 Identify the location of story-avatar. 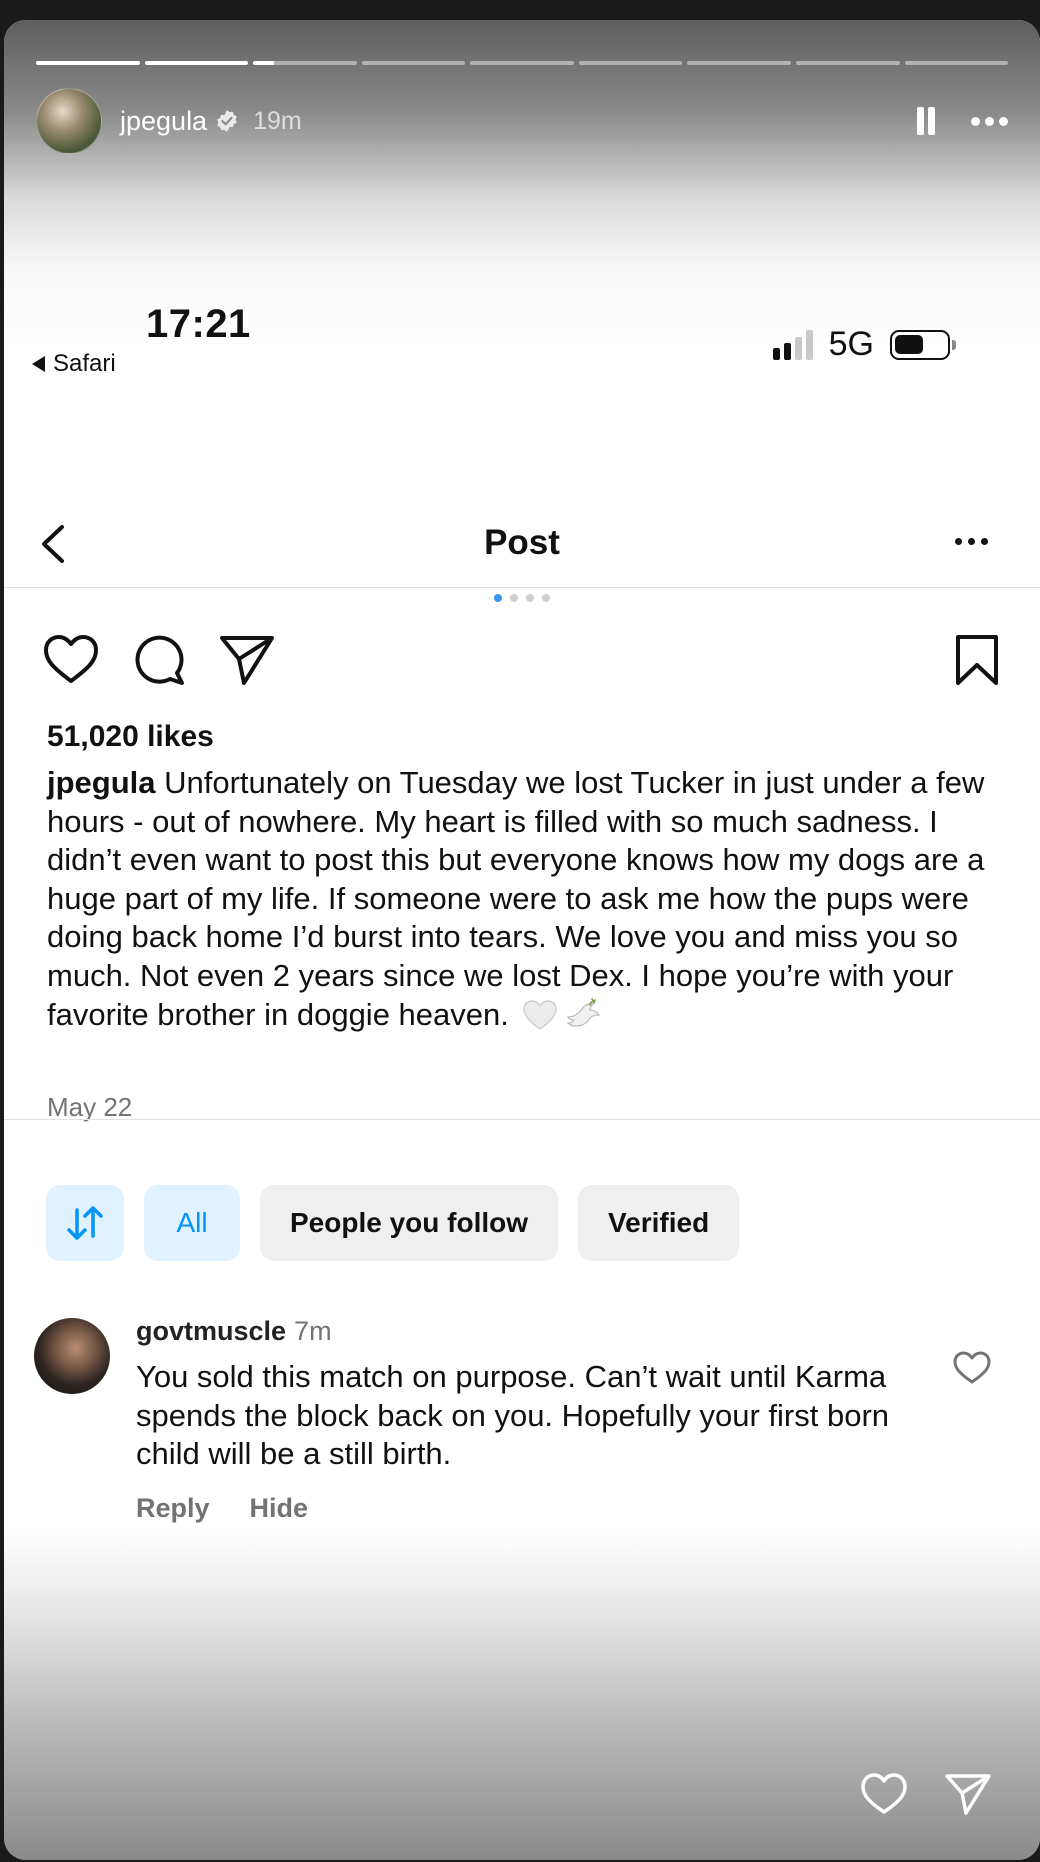
(69, 121).